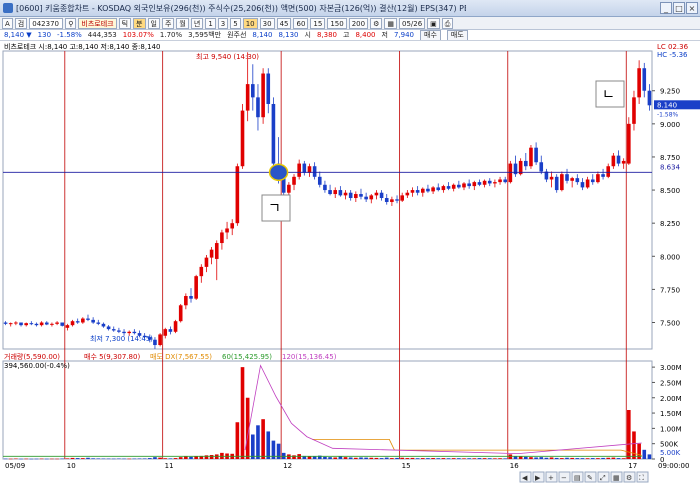 The image size is (700, 490). What do you see at coordinates (71, 23) in the screenshot?
I see `search-button: ⚲` at bounding box center [71, 23].